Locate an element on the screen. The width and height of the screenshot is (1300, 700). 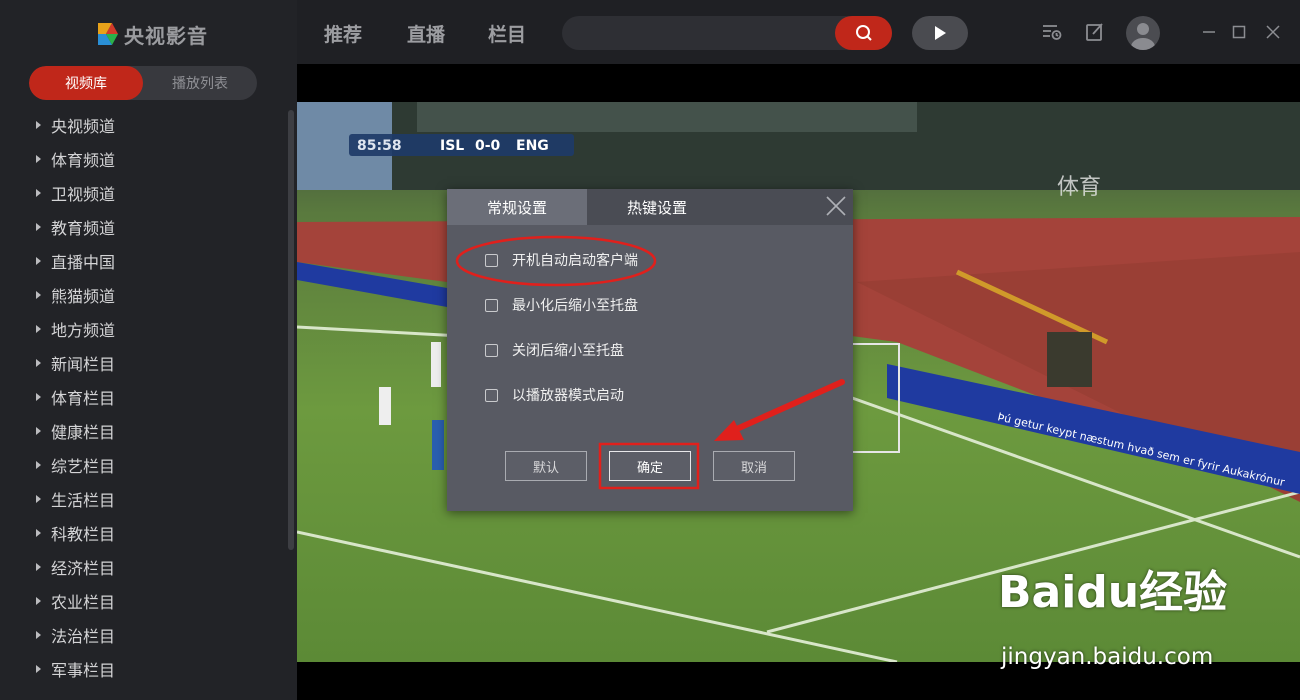
score-time: 85:58 is located at coordinates (379, 146).